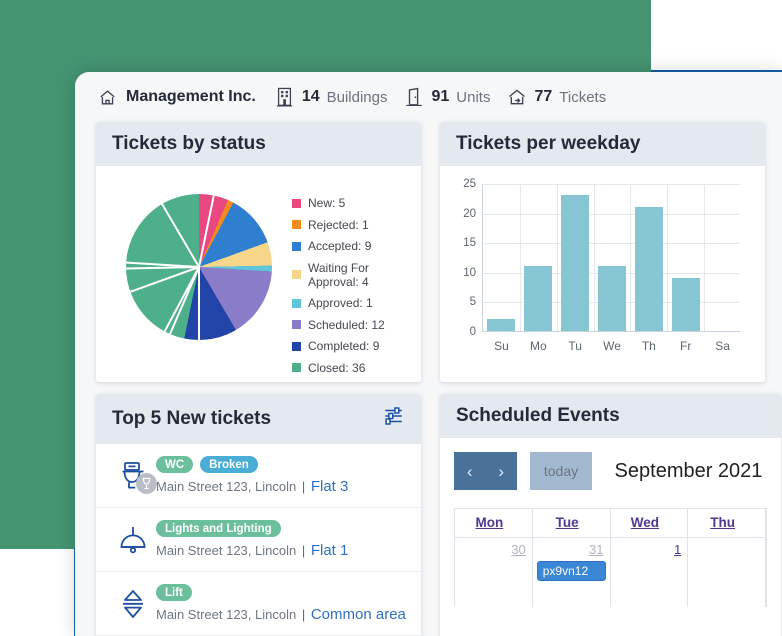 This screenshot has height=636, width=782. What do you see at coordinates (352, 325) in the screenshot?
I see `legend-item: Scheduled: 12` at bounding box center [352, 325].